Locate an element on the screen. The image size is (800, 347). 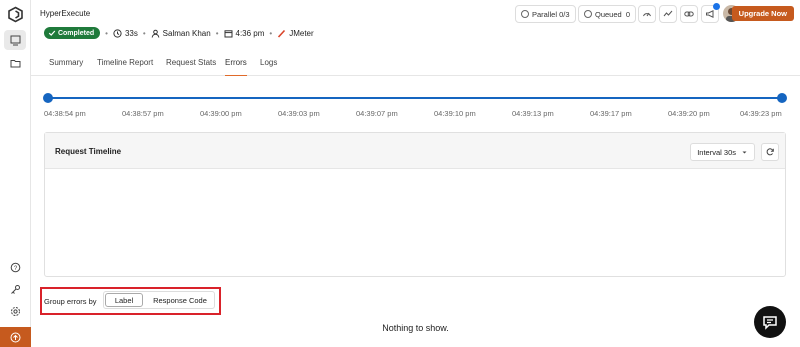
panel-title: Request Timeline is located at coordinates (88, 151).